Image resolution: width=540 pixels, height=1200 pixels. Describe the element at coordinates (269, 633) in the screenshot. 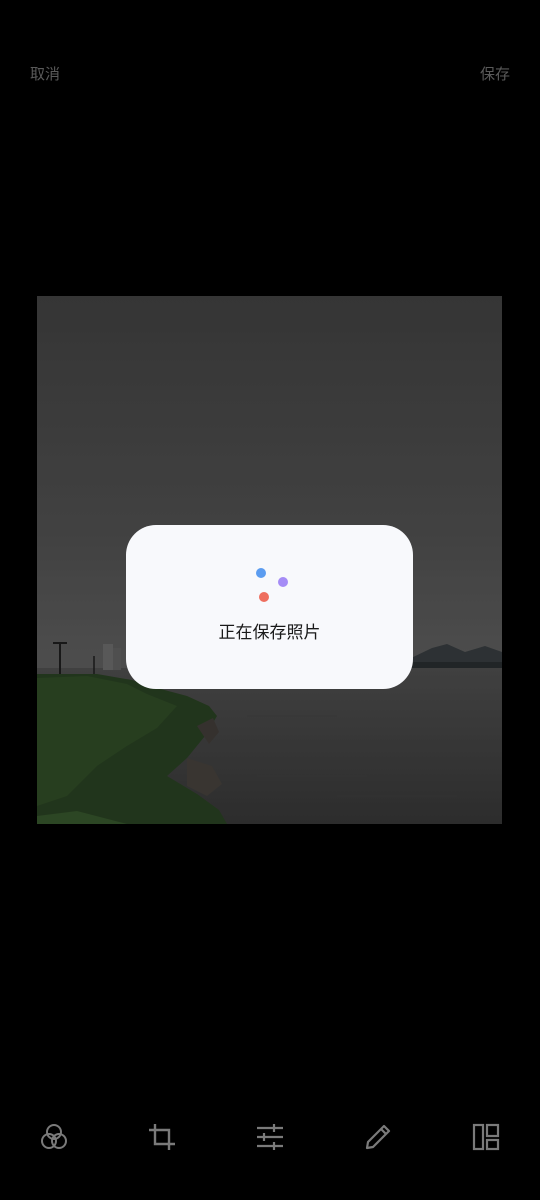

I see `saving-message: 正在保存照片` at that location.